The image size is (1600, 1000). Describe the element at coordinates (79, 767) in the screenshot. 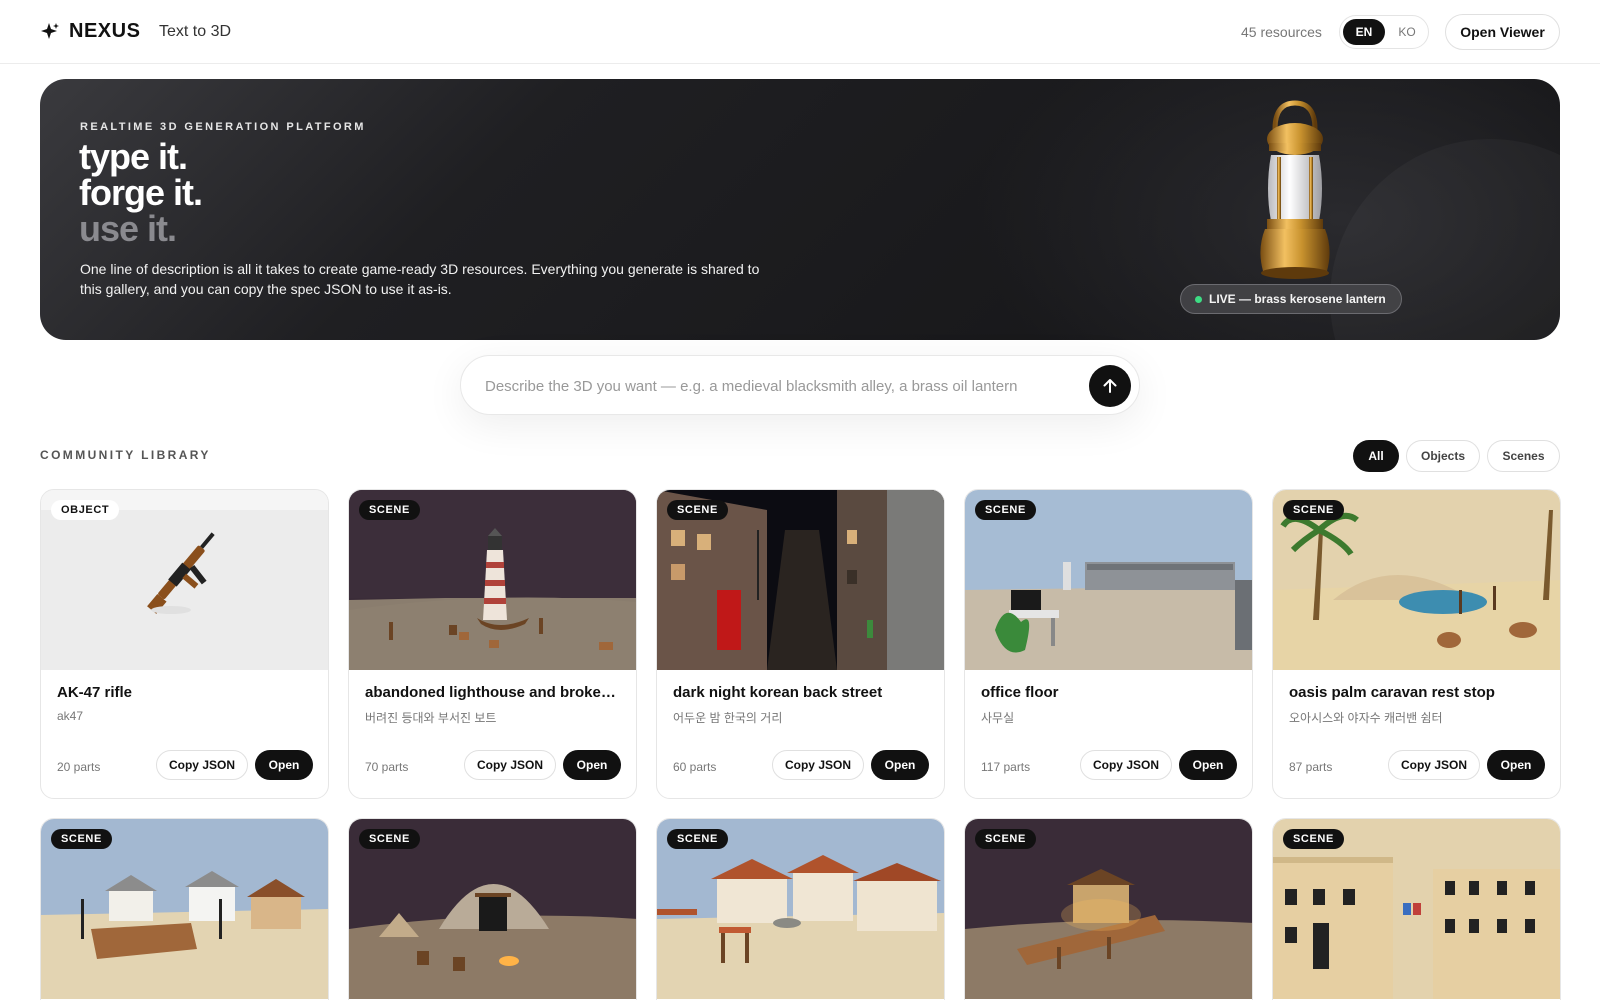

I see `card-part-count: 20 parts` at that location.